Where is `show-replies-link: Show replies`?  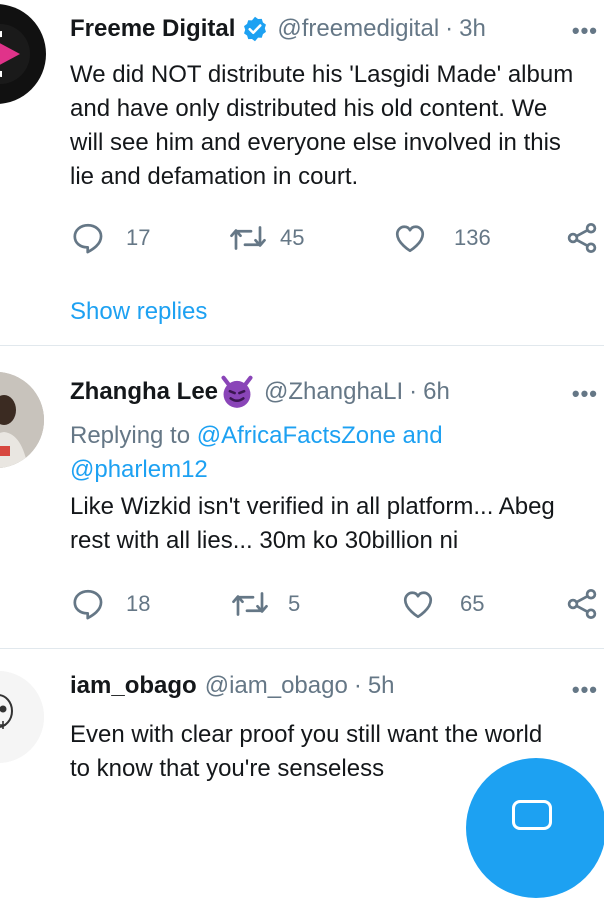
show-replies-link: Show replies is located at coordinates (138, 312).